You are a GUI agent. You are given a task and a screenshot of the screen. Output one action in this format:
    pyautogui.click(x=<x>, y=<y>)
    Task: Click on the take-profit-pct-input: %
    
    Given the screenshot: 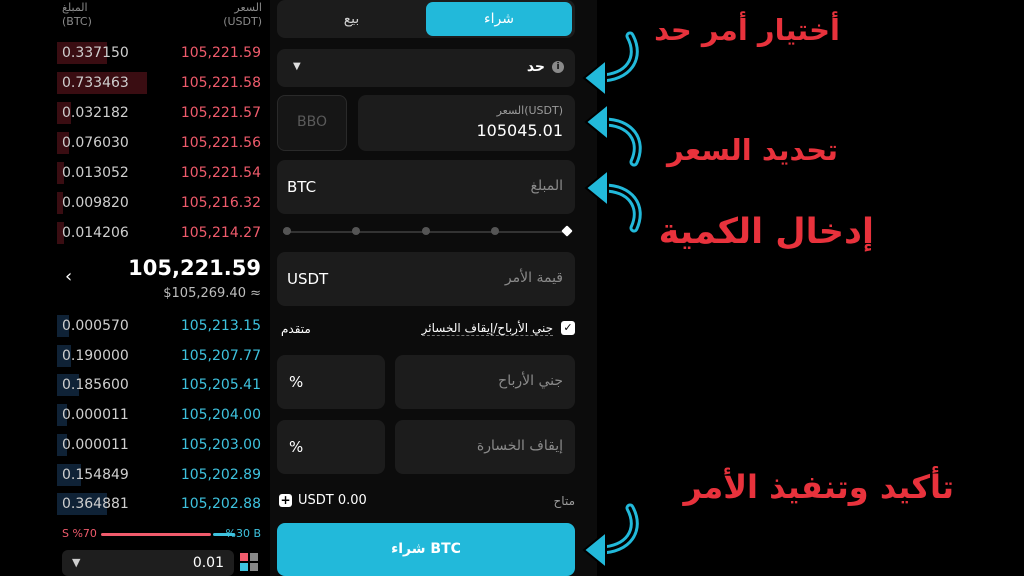 What is the action you would take?
    pyautogui.click(x=331, y=382)
    